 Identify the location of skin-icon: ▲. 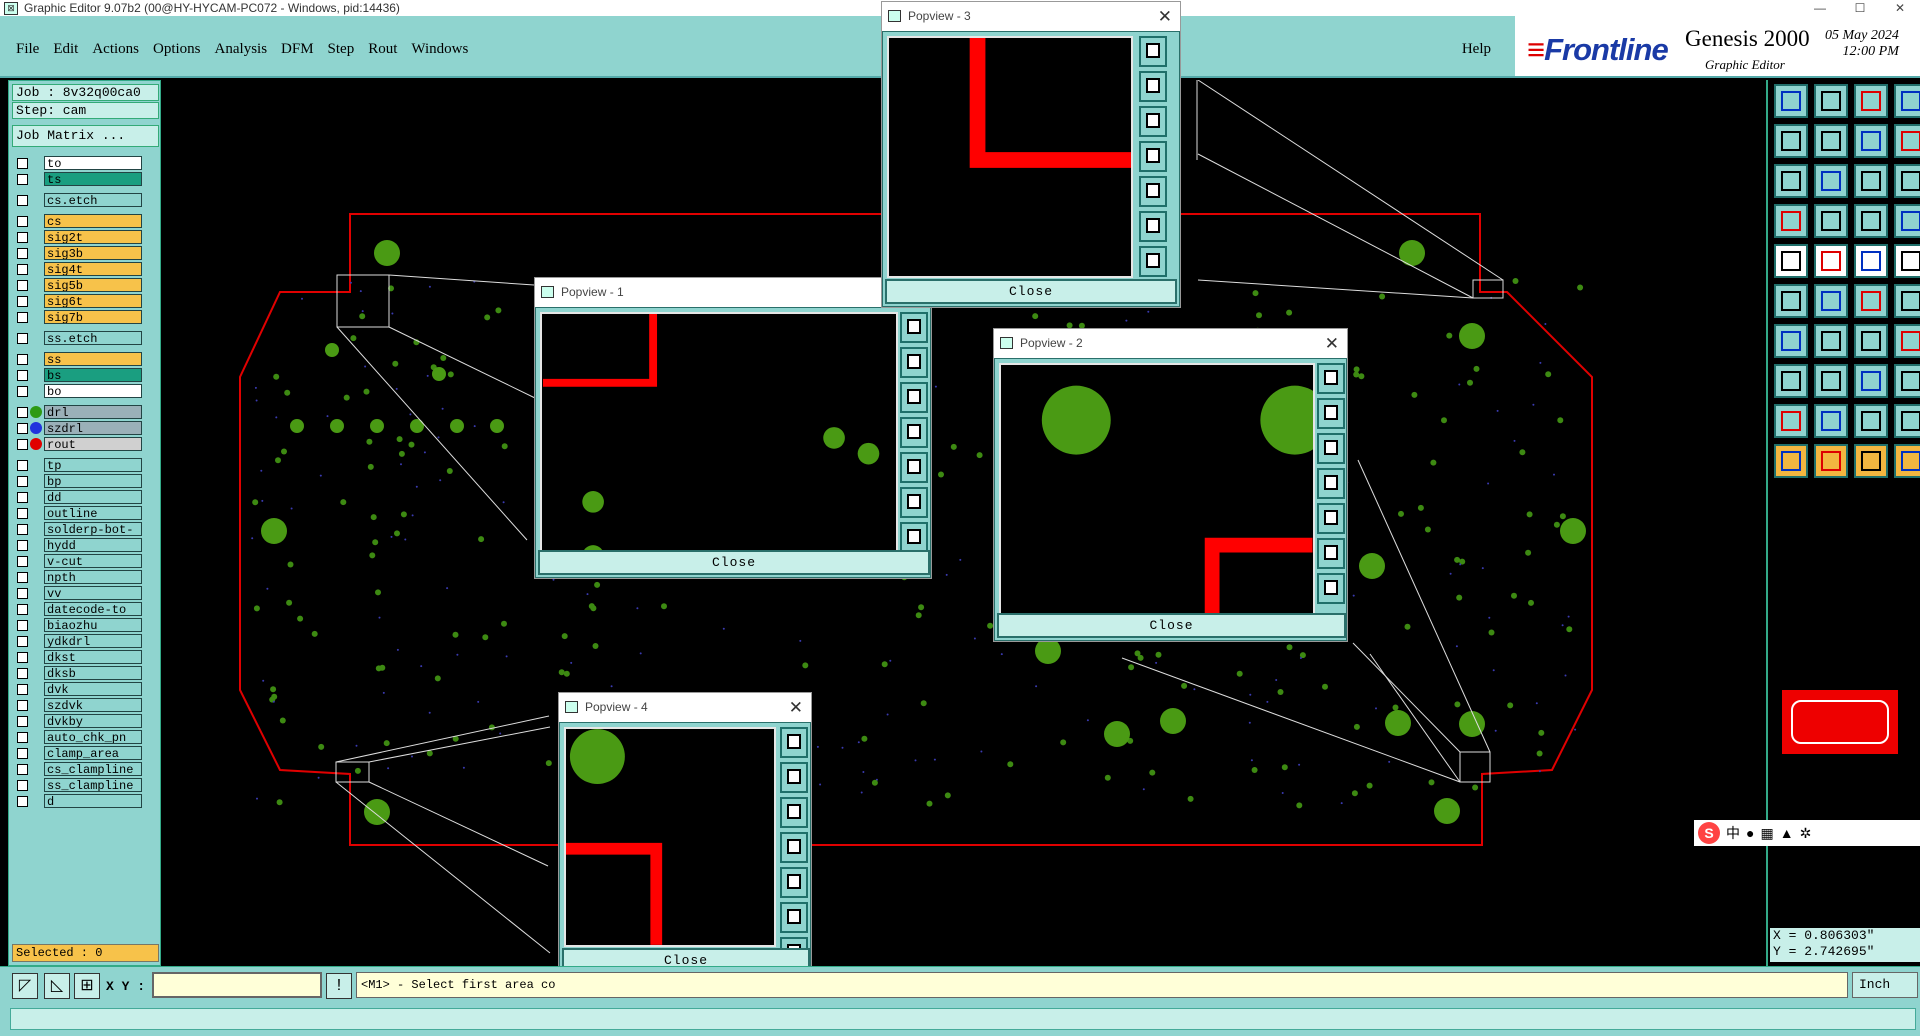
(1787, 833).